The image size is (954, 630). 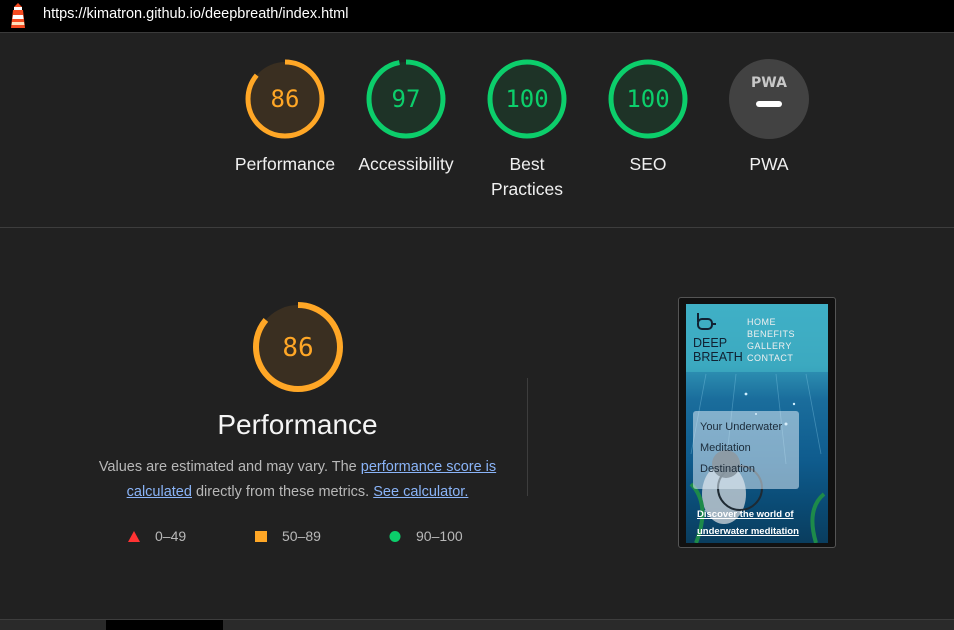 What do you see at coordinates (171, 536) in the screenshot?
I see `legend-fail-range: 0–49` at bounding box center [171, 536].